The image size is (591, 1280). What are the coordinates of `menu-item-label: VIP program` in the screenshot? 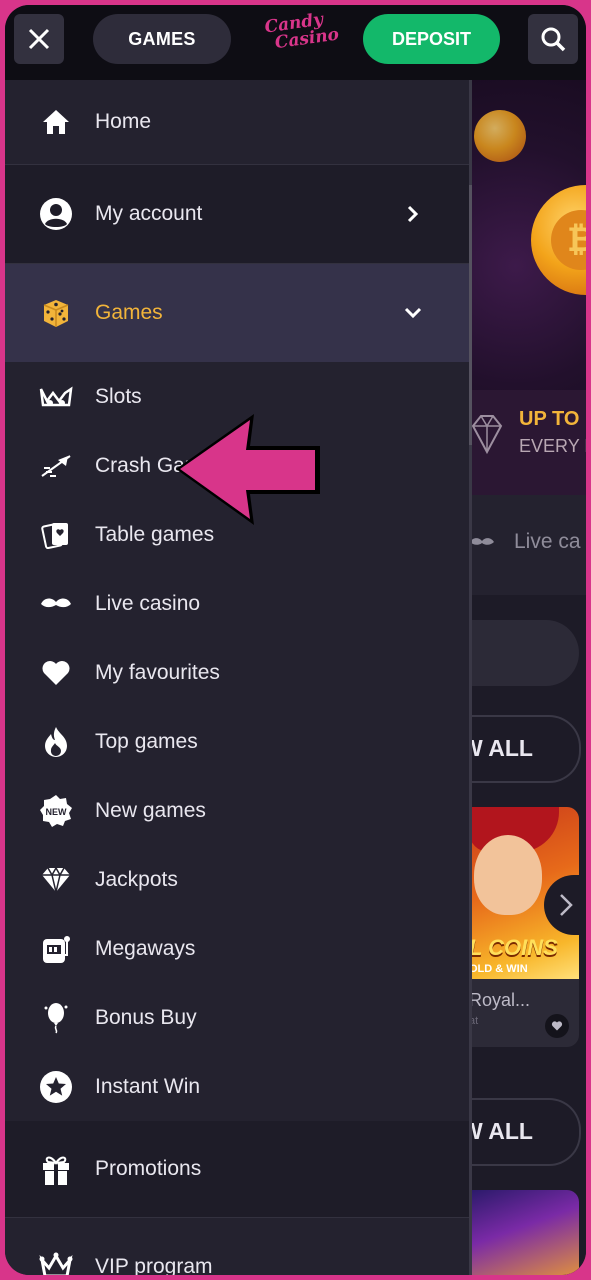 It's located at (154, 1265).